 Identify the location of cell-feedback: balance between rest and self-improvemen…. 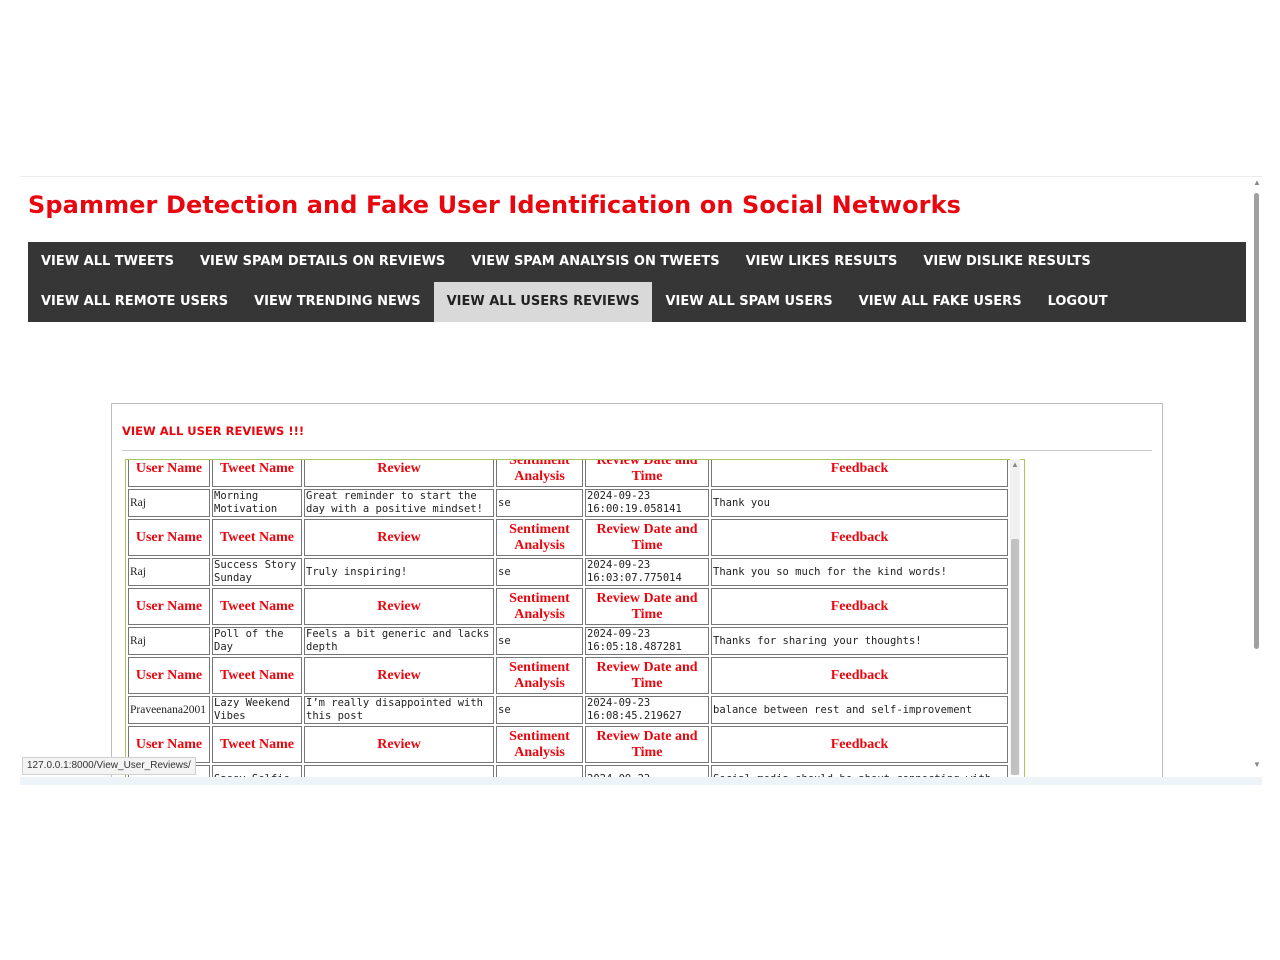
(859, 710).